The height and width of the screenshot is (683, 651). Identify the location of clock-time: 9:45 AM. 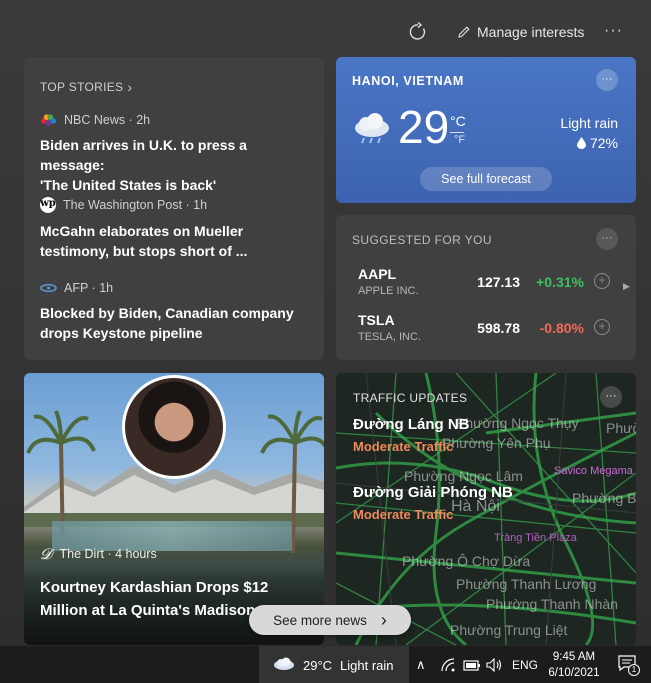
(574, 657).